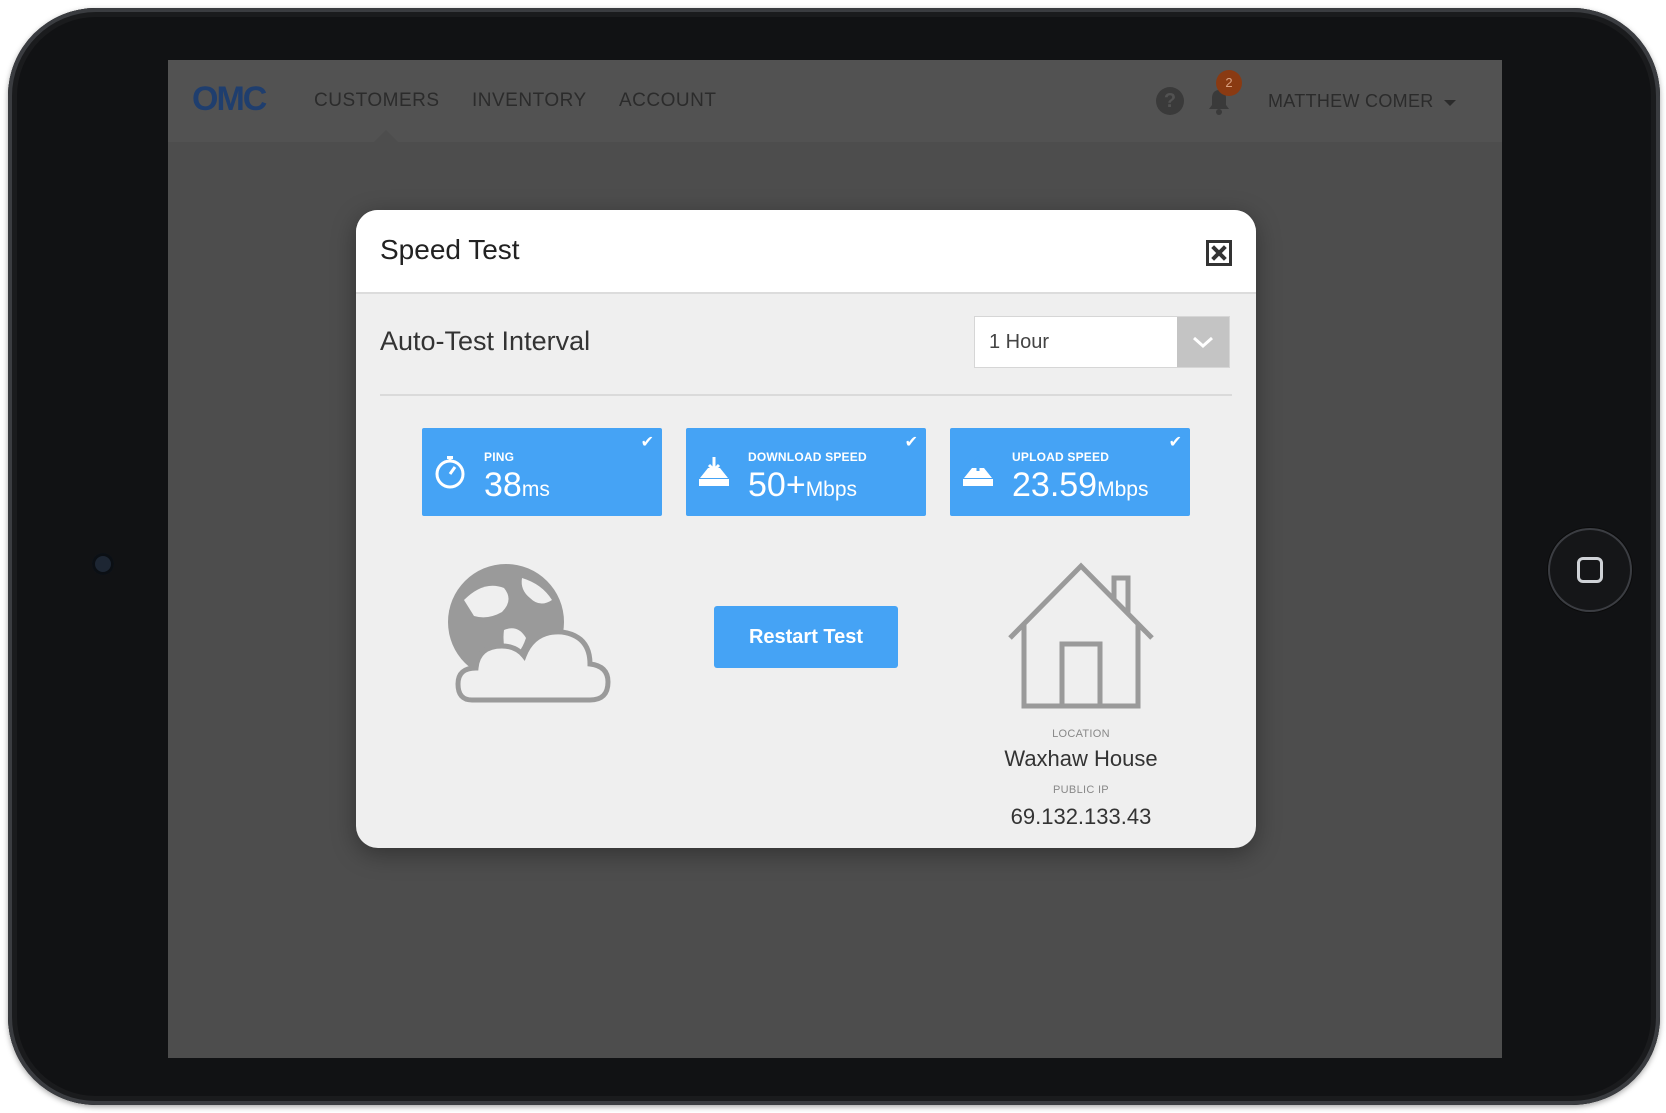 The image size is (1666, 1113). I want to click on upload-value: 23.59Mbps, so click(1080, 485).